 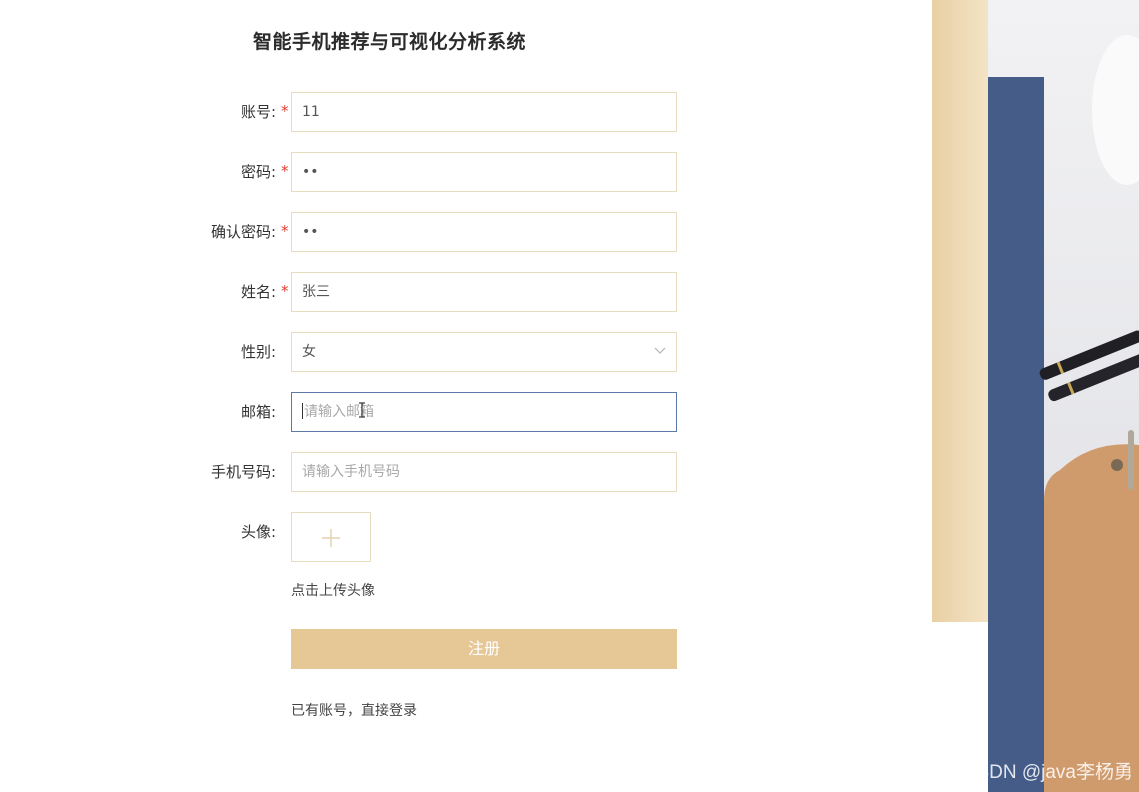 I want to click on gender-value: 女, so click(x=309, y=352).